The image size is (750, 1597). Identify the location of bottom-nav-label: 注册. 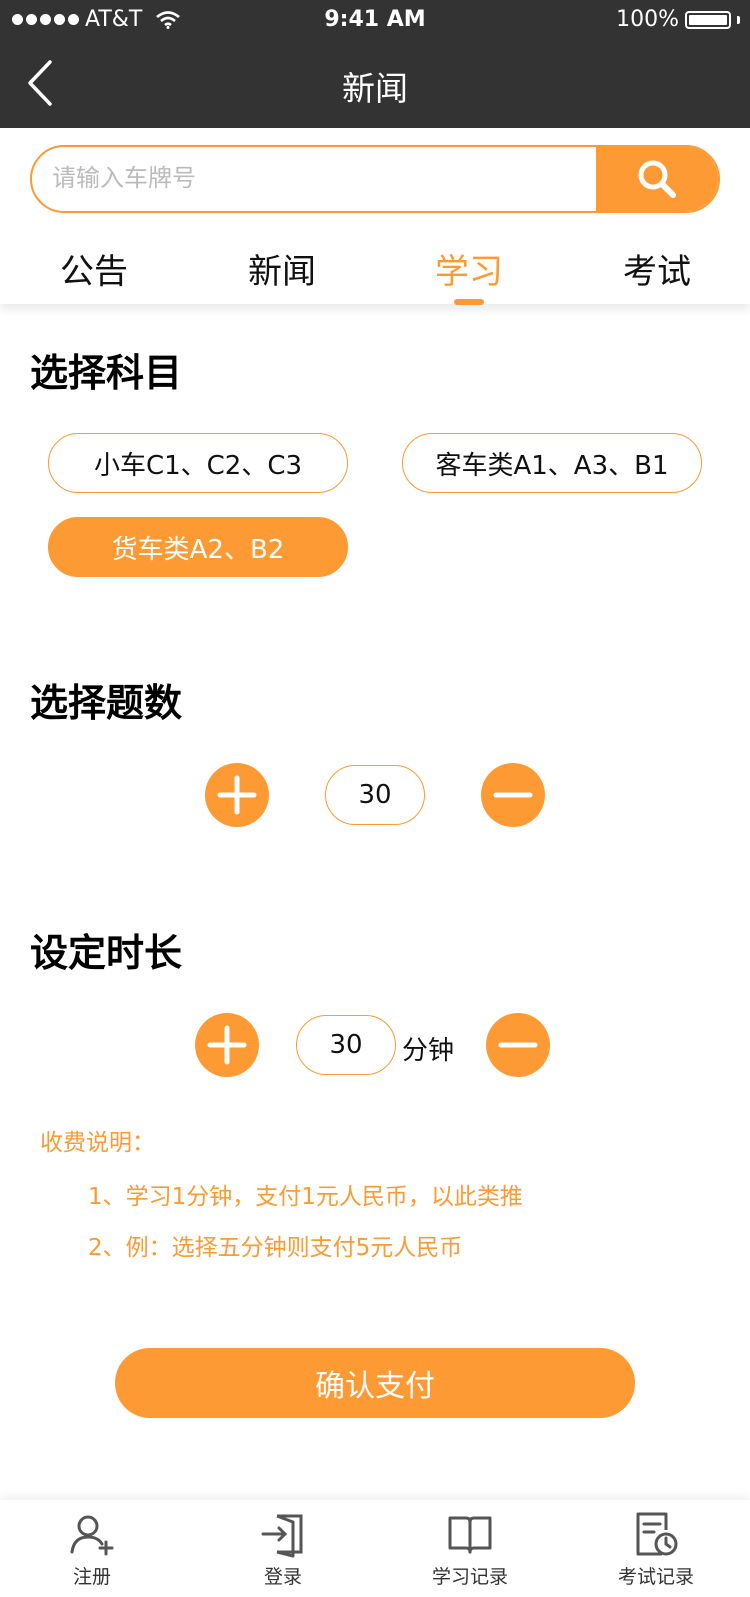
(91, 1577).